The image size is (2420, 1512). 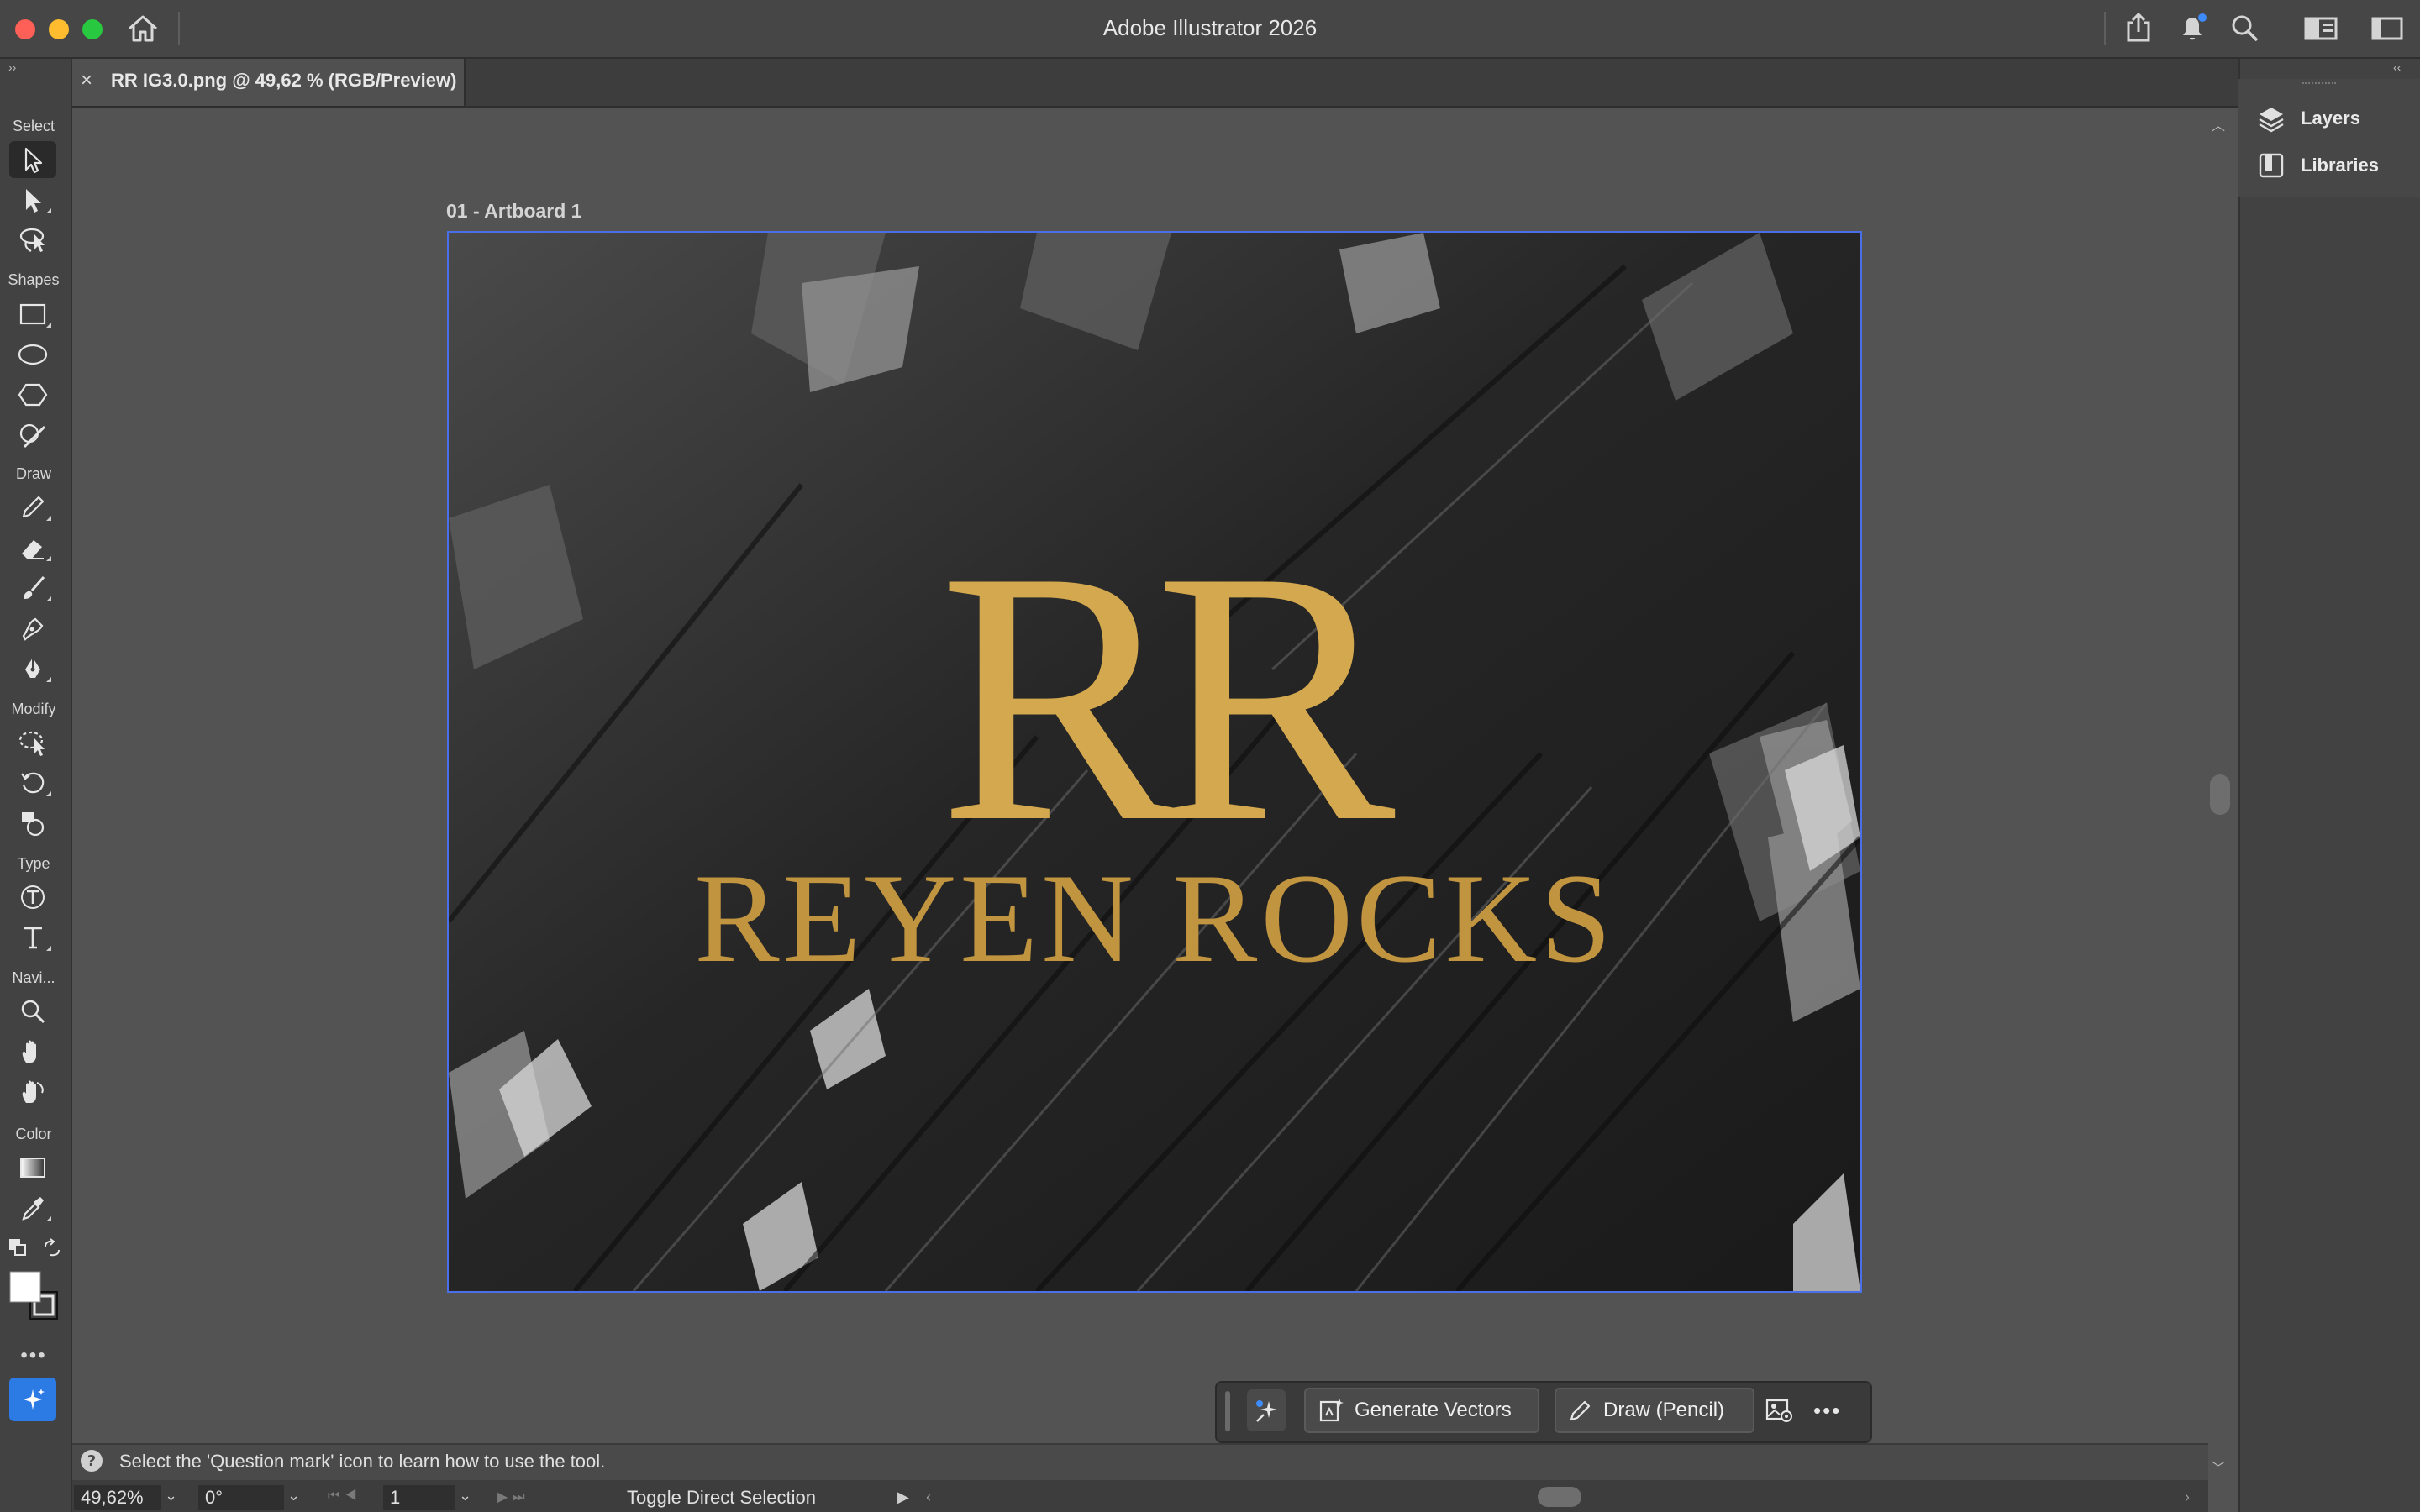 What do you see at coordinates (1167, 697) in the screenshot?
I see `monogram-logo: RR` at bounding box center [1167, 697].